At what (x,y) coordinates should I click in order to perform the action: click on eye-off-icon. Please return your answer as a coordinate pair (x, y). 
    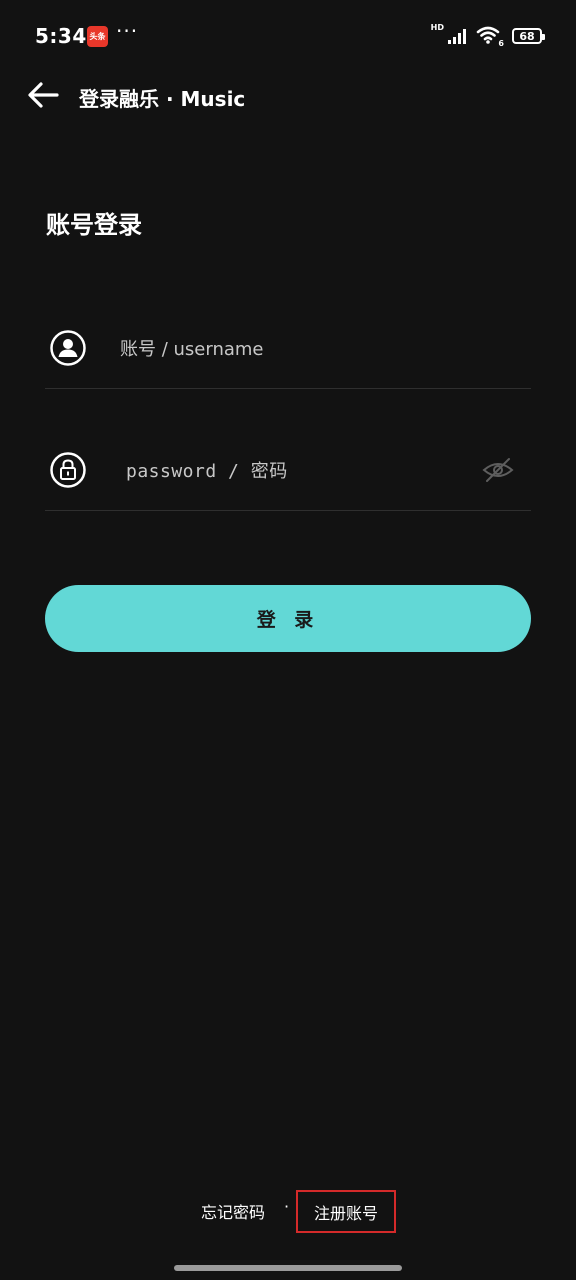
    Looking at the image, I should click on (498, 470).